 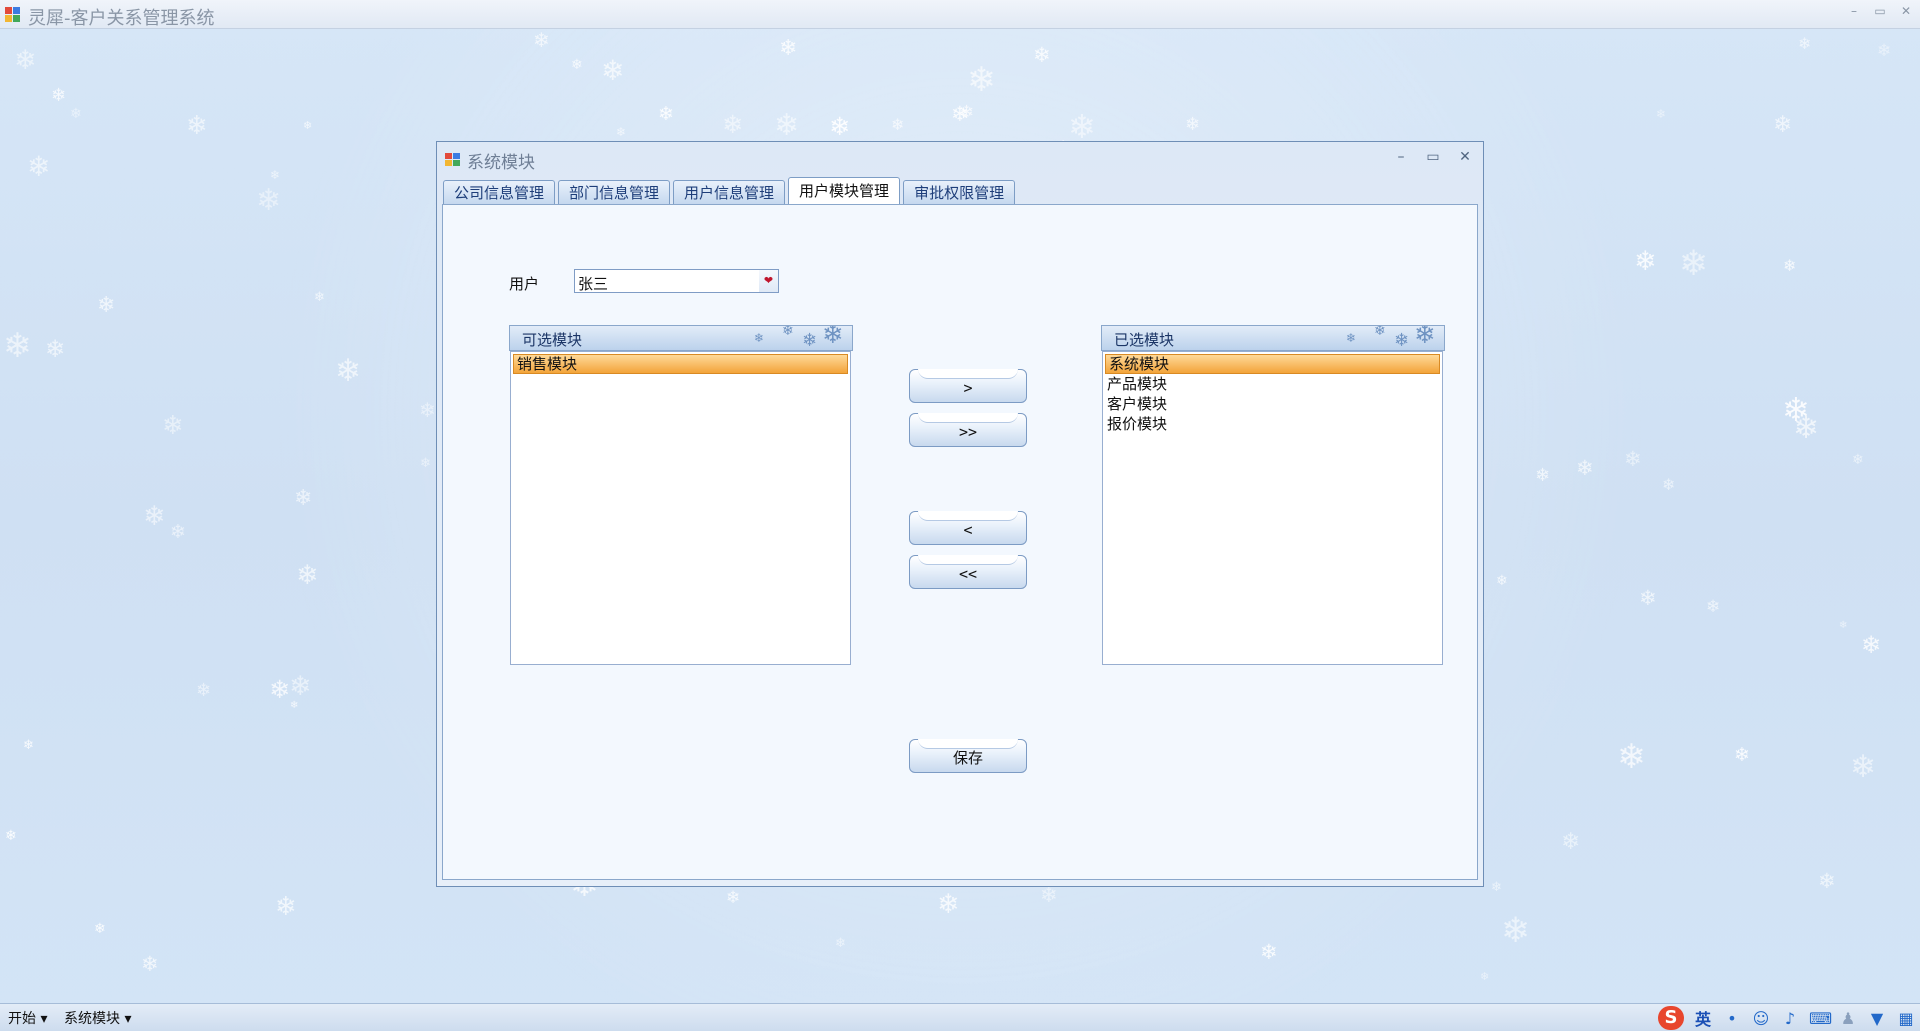 I want to click on app-titlebar: 灵犀-客户关系管理系统 – ▭ ✕, so click(x=960, y=14).